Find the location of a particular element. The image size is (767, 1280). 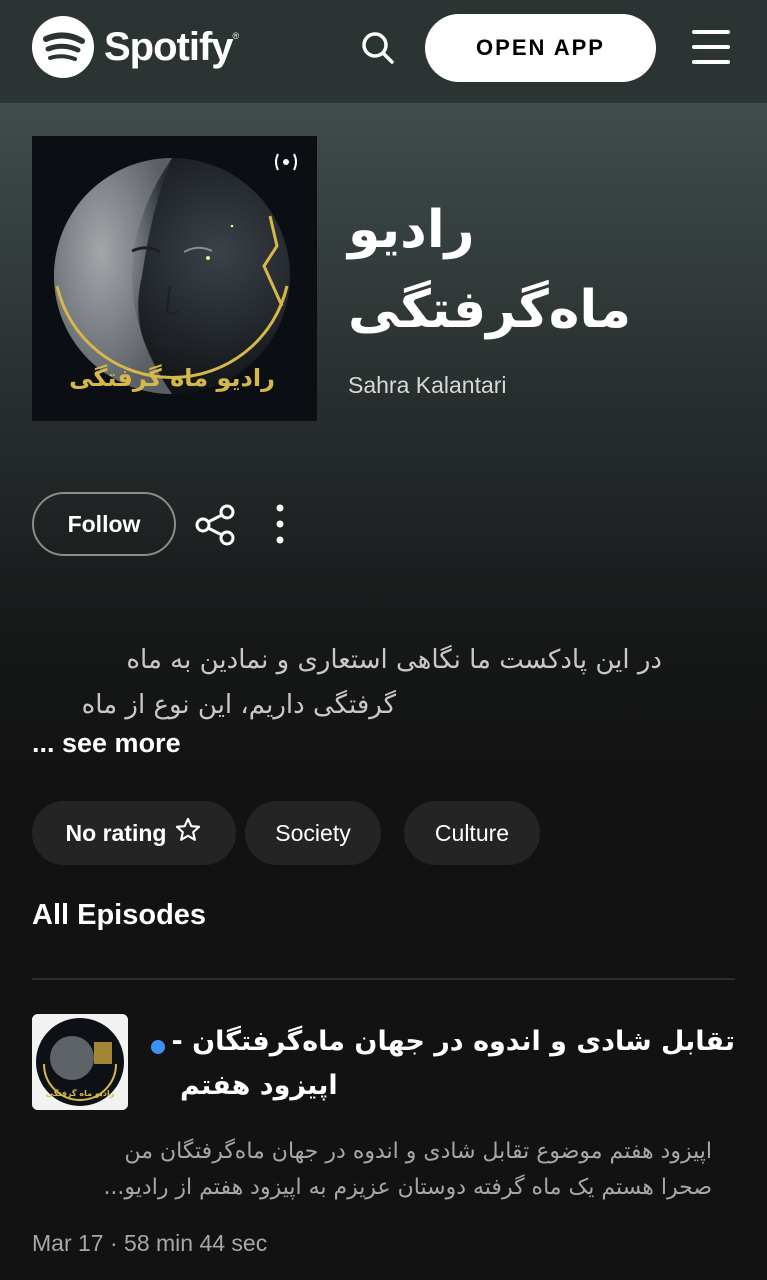

podcast-author: Sahra Kalantari is located at coordinates (427, 385).